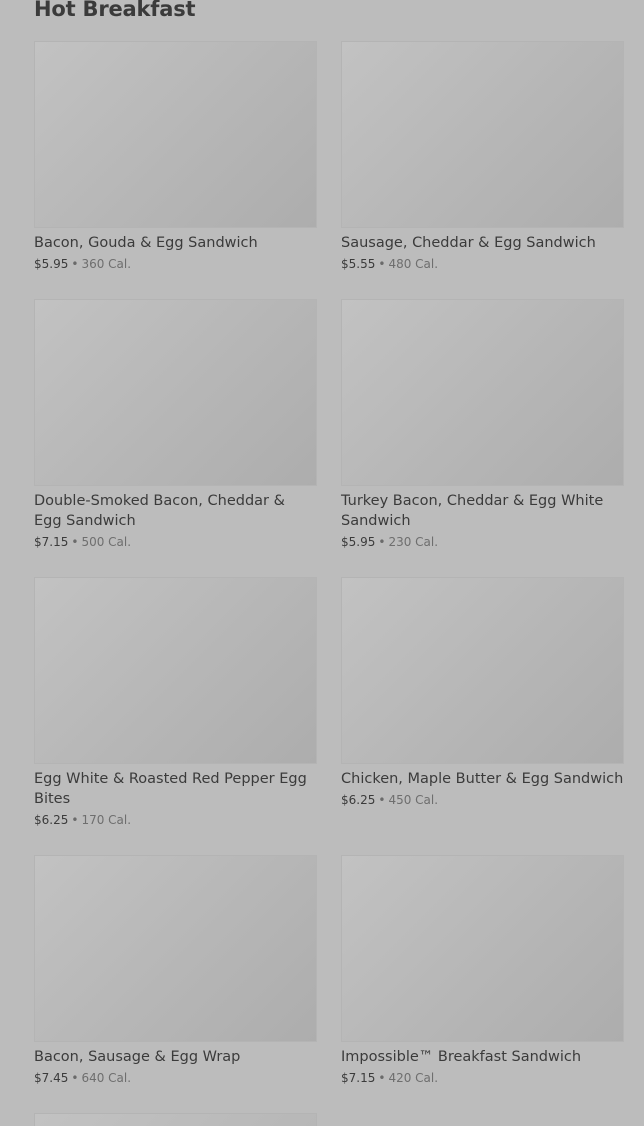 This screenshot has height=1126, width=644. Describe the element at coordinates (482, 243) in the screenshot. I see `menu-item-name: Sausage, Cheddar & Egg Sandwich` at that location.